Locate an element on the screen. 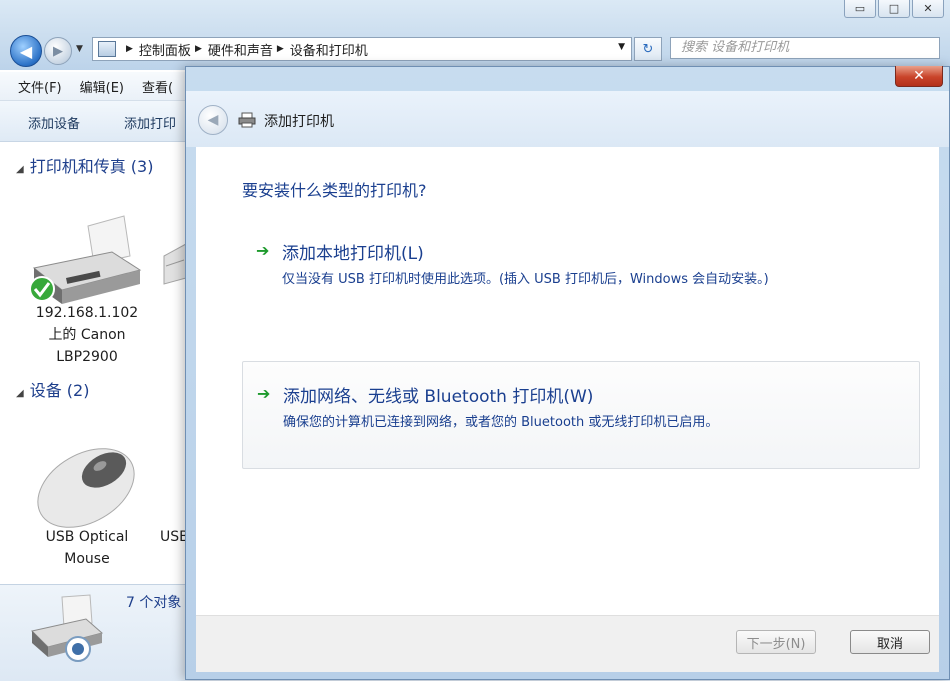  back-arrow-icon: ◀ is located at coordinates (26, 51).